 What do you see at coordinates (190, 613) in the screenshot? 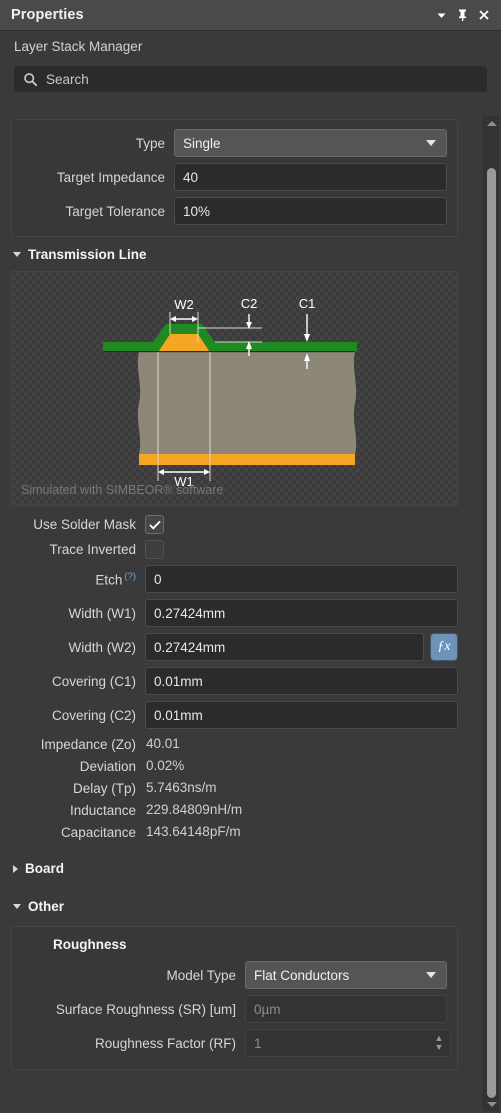
I see `width-w1-value: 0.27424mm` at bounding box center [190, 613].